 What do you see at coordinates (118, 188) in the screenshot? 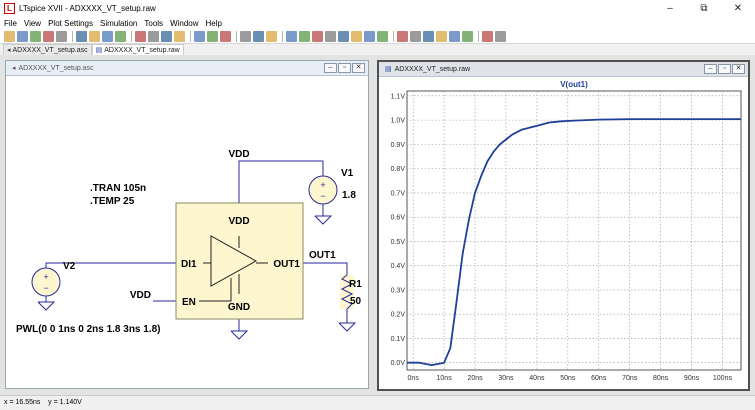
I see `directive-tran: .TRAN 105n` at bounding box center [118, 188].